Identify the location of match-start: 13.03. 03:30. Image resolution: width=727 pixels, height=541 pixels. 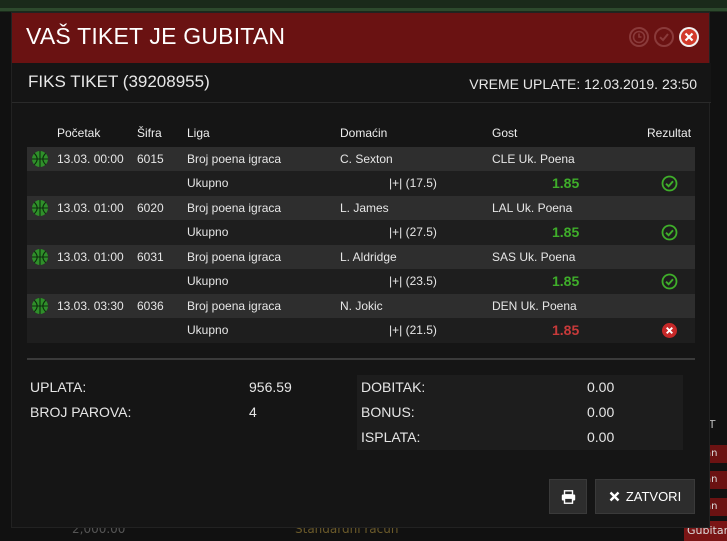
(90, 306).